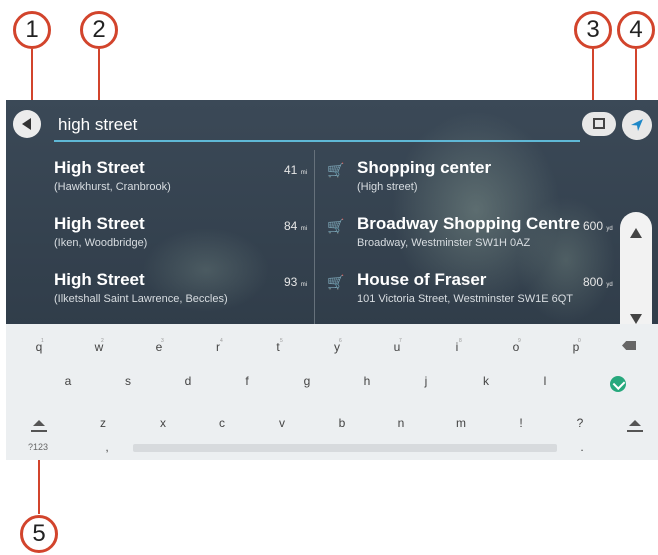  I want to click on key-f: f, so click(247, 381).